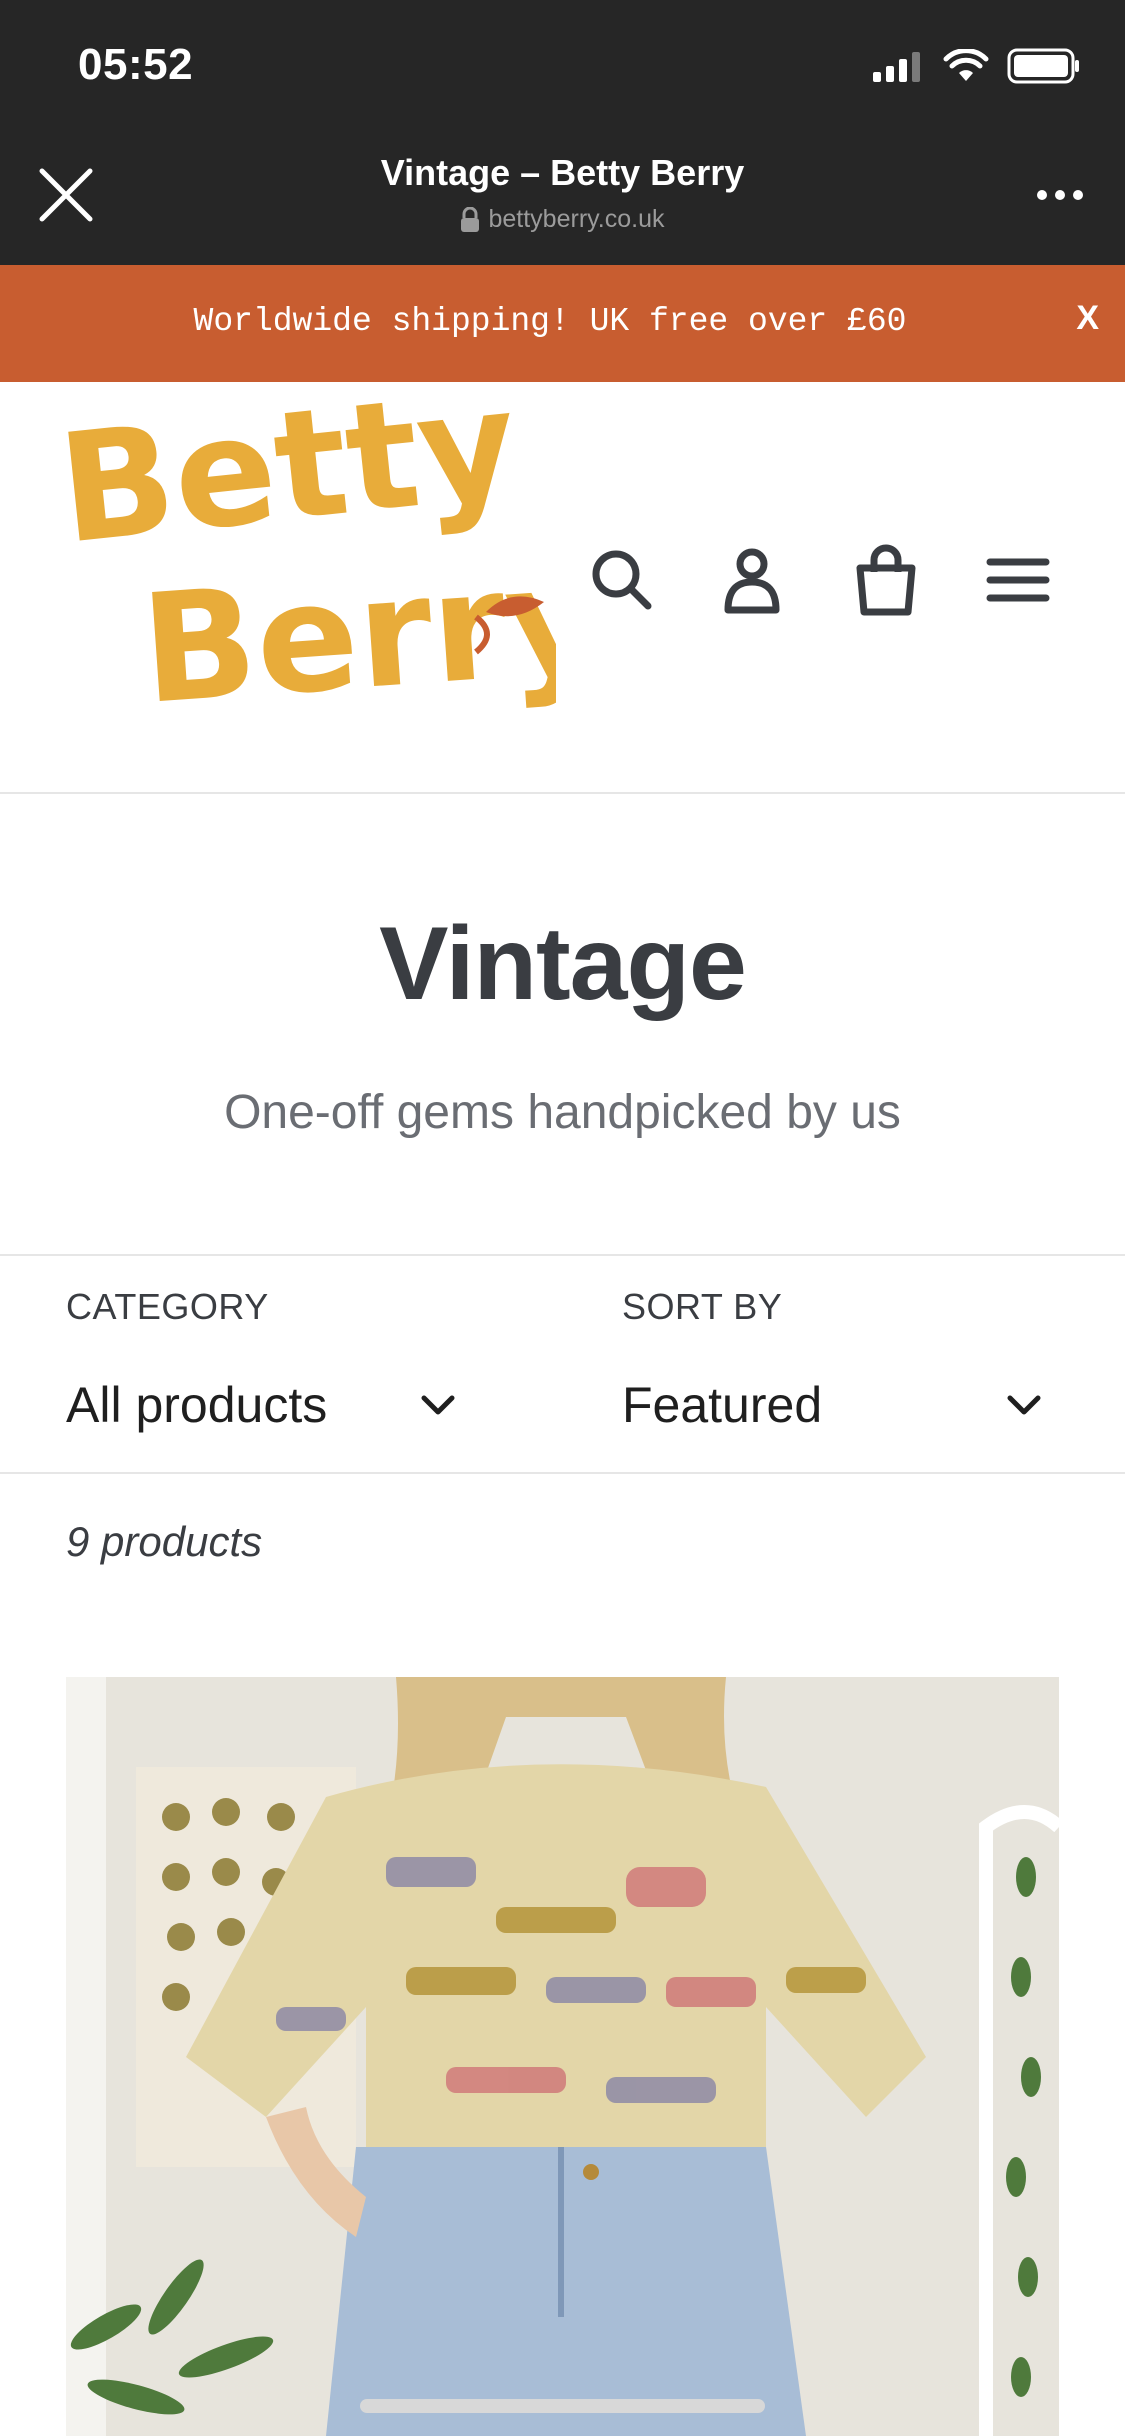  I want to click on home-indicator, so click(562, 2406).